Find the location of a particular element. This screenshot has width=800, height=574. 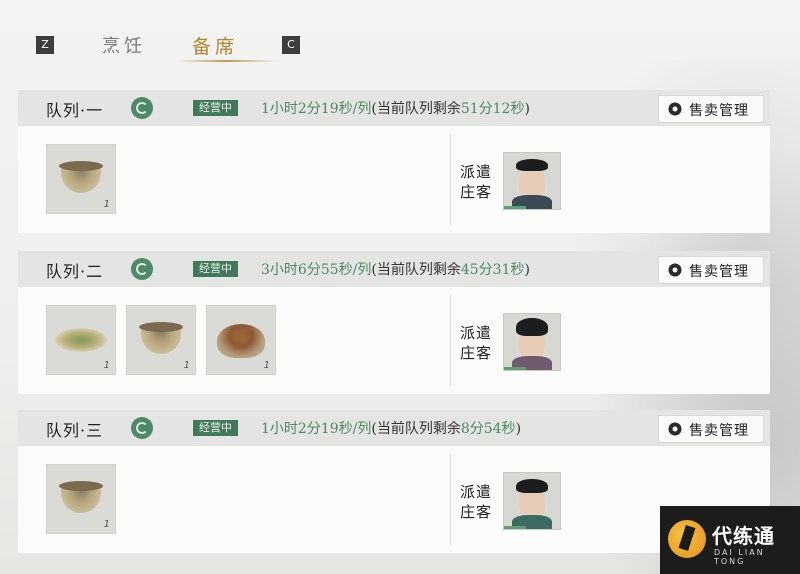

tab-bar: Z 烹饪 备席 C is located at coordinates (400, 50).